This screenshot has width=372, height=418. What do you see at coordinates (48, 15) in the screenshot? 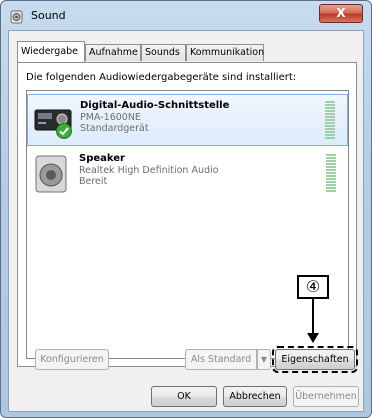
I see `window-title: Sound` at bounding box center [48, 15].